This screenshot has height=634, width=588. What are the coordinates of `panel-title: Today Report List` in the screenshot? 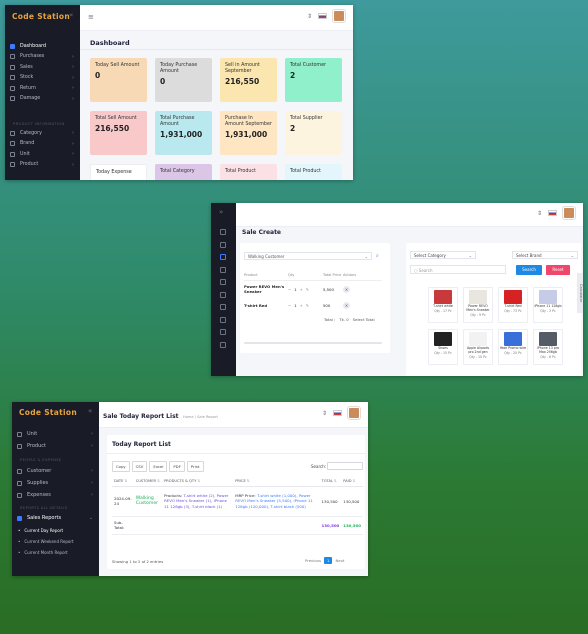 It's located at (141, 444).